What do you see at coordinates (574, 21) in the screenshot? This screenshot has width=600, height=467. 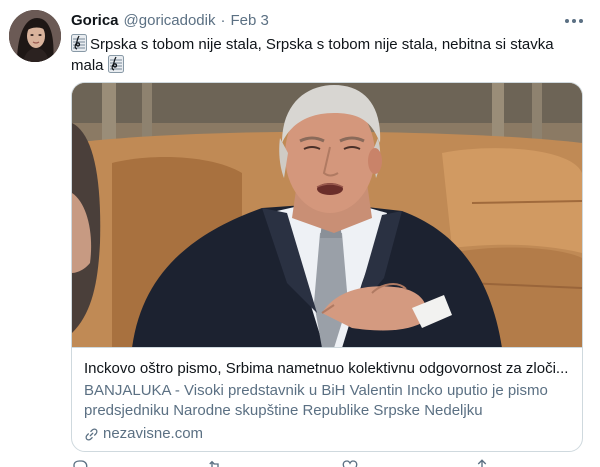 I see `more-options-icon` at bounding box center [574, 21].